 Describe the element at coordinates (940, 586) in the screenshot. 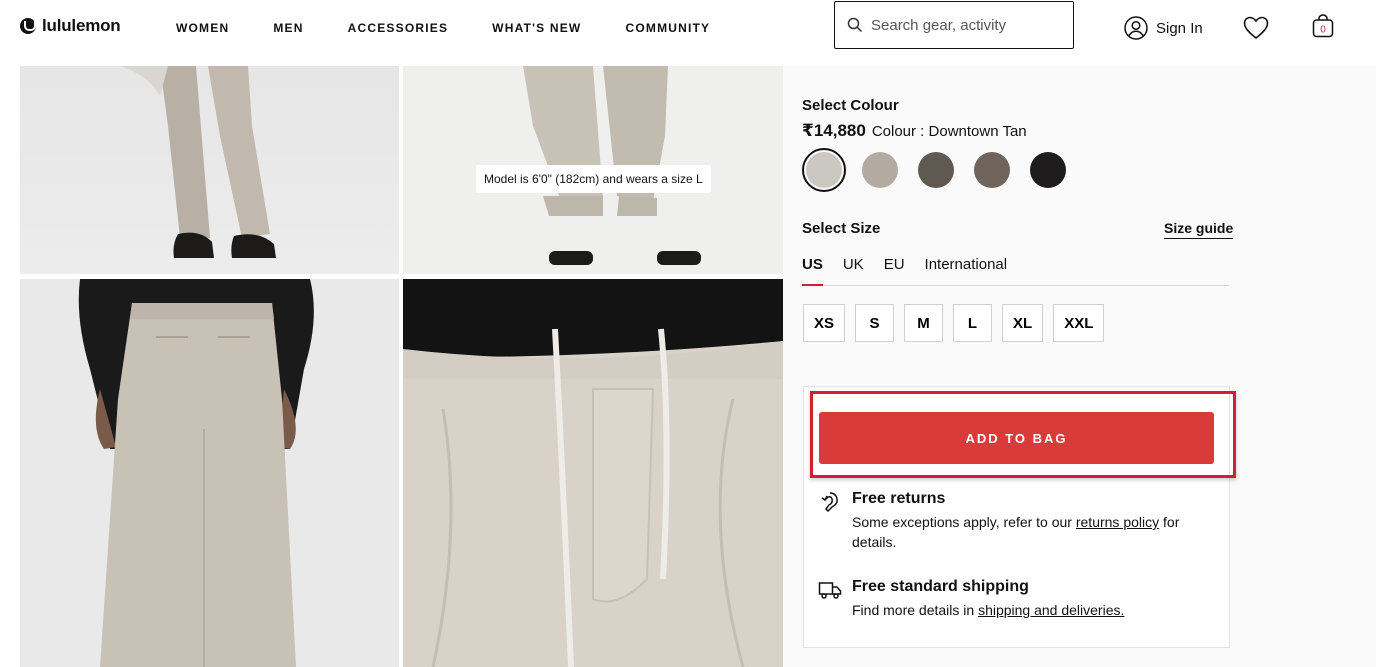

I see `free-shipping-title: Free standard shipping` at that location.